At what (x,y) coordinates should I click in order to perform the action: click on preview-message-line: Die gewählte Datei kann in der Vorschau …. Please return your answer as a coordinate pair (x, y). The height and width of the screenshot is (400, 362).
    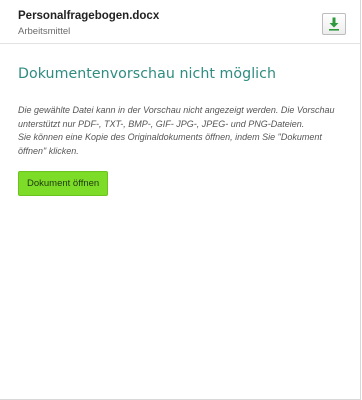
    Looking at the image, I should click on (176, 117).